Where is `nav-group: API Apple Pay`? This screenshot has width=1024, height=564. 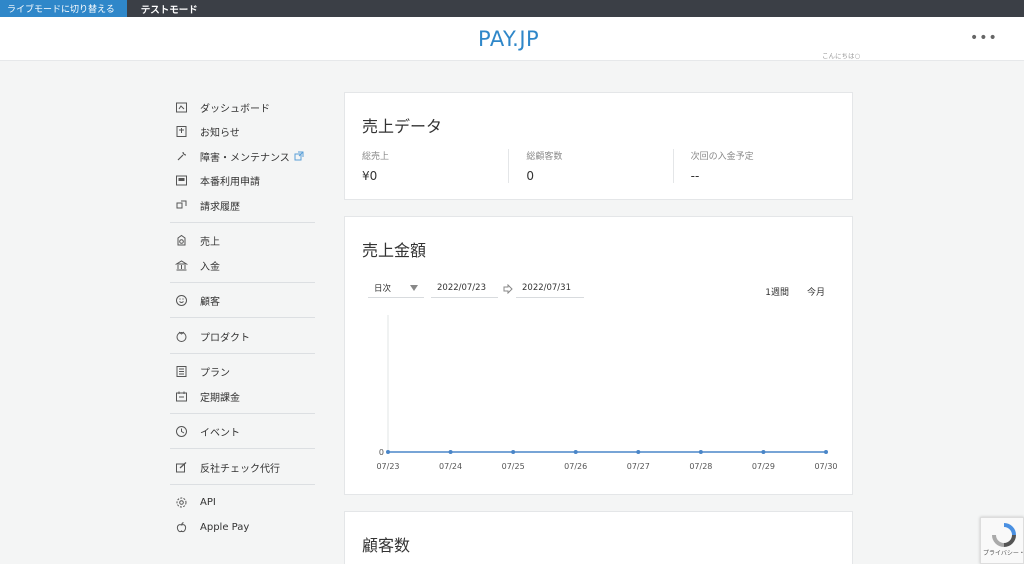 nav-group: API Apple Pay is located at coordinates (242, 517).